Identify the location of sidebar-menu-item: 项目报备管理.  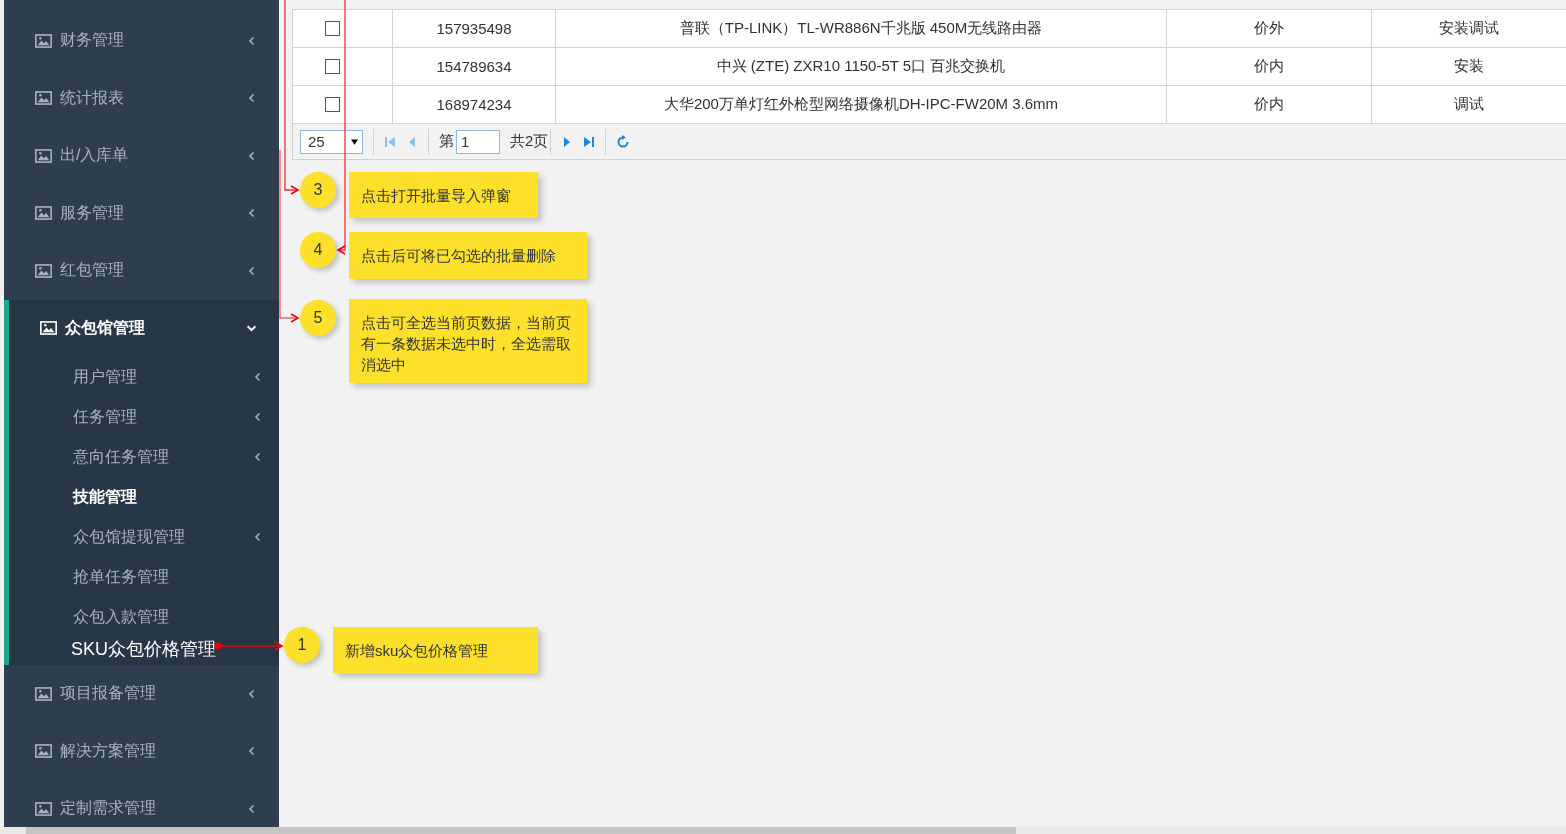
(141, 694).